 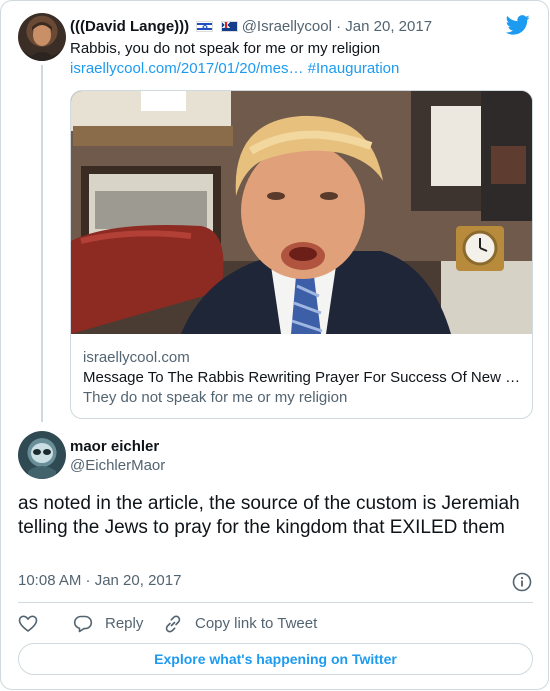 I want to click on copy-link-button: Copy link to Tweet, so click(x=240, y=624).